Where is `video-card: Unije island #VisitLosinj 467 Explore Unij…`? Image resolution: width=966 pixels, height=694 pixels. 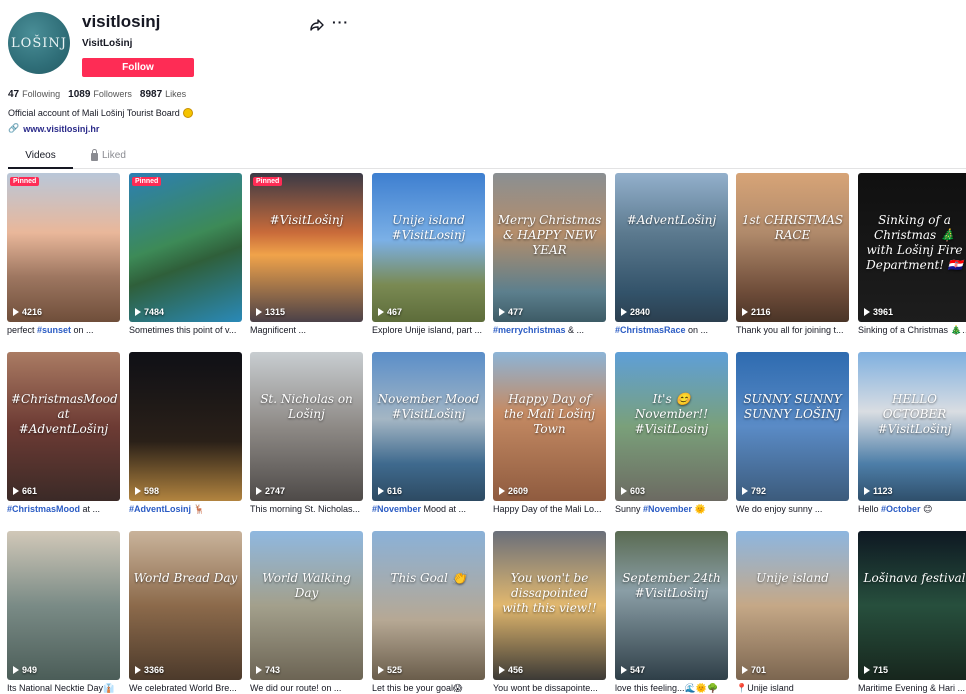 video-card: Unije island #VisitLosinj 467 Explore Unij… is located at coordinates (428, 255).